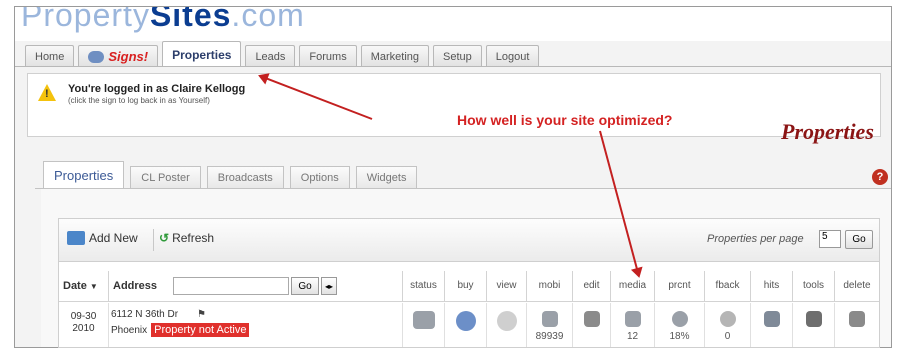 The height and width of the screenshot is (362, 906). What do you see at coordinates (592, 286) in the screenshot?
I see `column-header-edit: edit` at bounding box center [592, 286].